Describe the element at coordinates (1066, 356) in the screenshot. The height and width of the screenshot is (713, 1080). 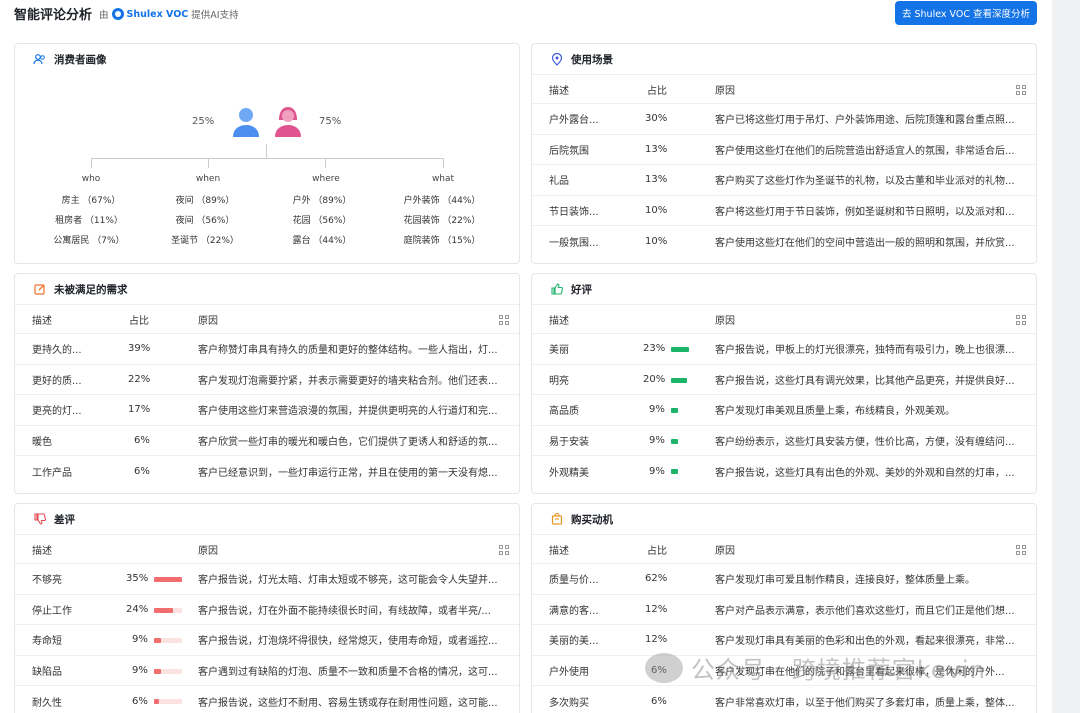
I see `vertical-scrollbar` at that location.